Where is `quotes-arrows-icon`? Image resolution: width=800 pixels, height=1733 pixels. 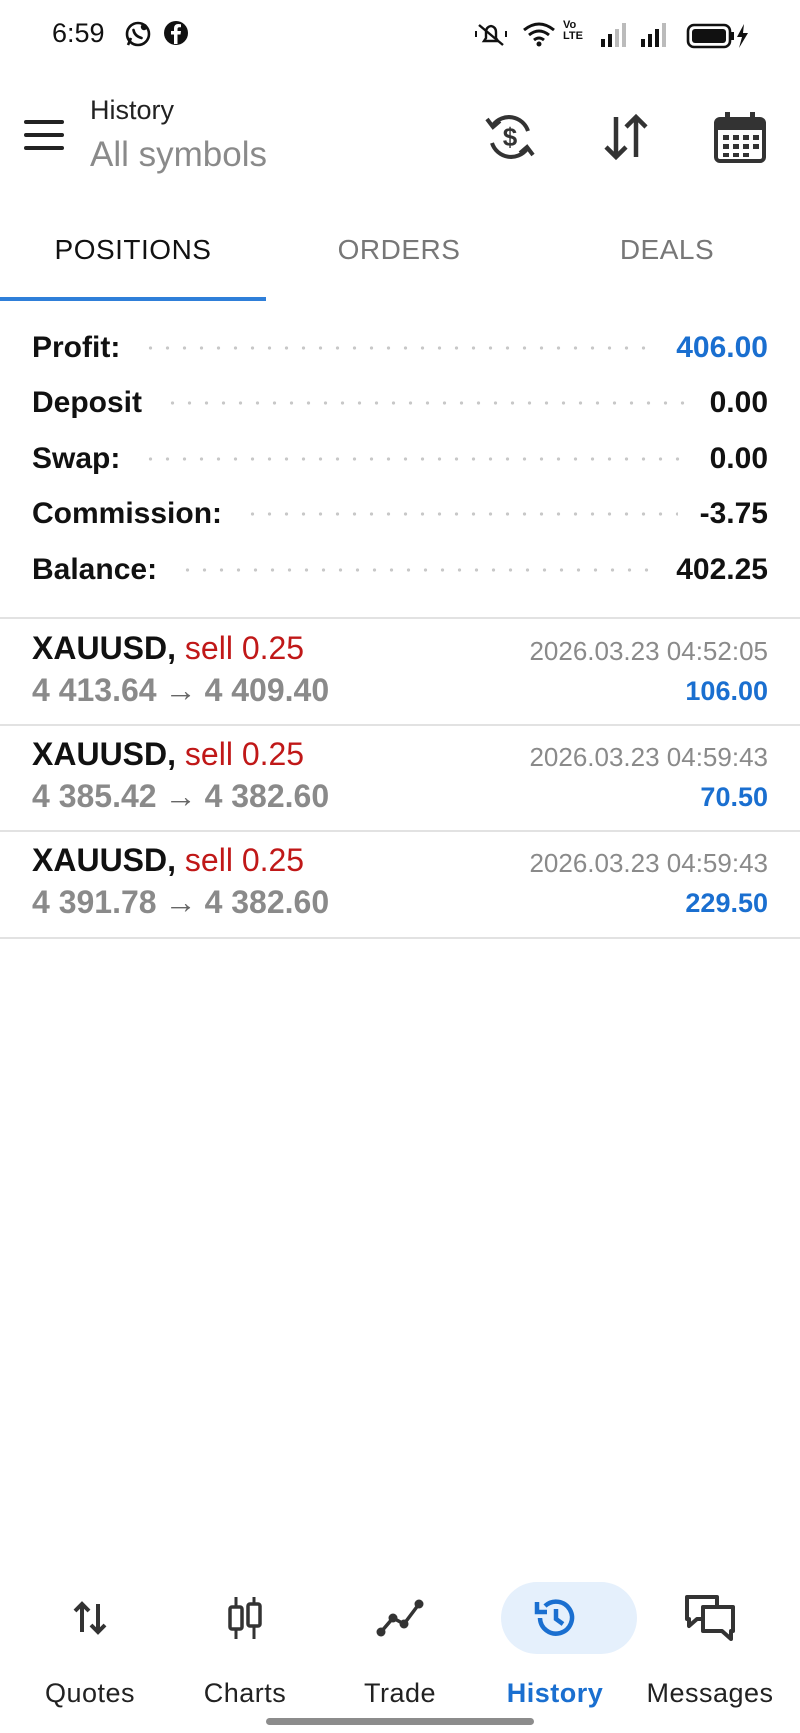 quotes-arrows-icon is located at coordinates (90, 1618).